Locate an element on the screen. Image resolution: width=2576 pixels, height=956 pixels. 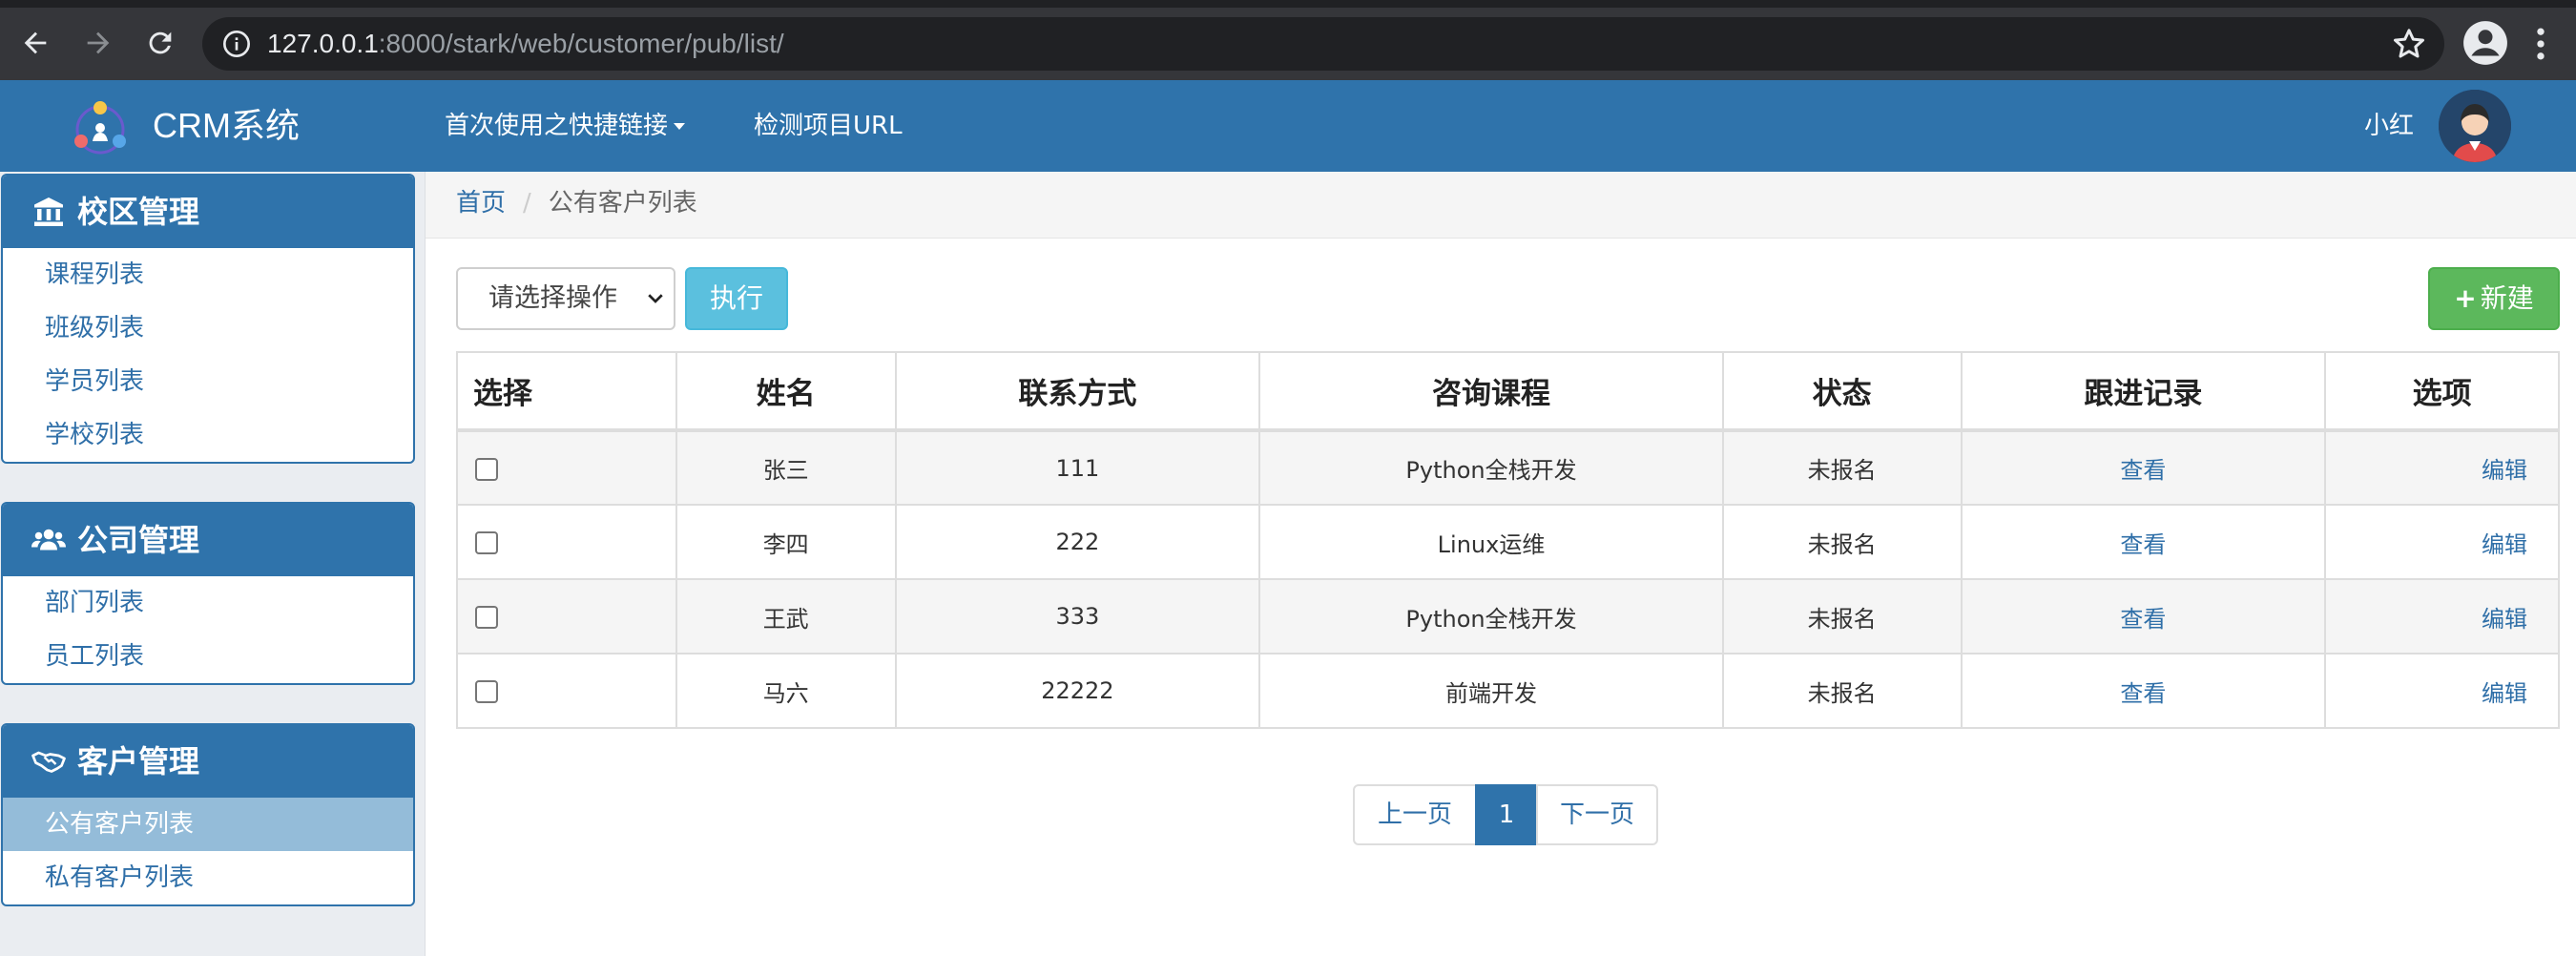
pagination: 上一页 1 下一页 is located at coordinates (1505, 814).